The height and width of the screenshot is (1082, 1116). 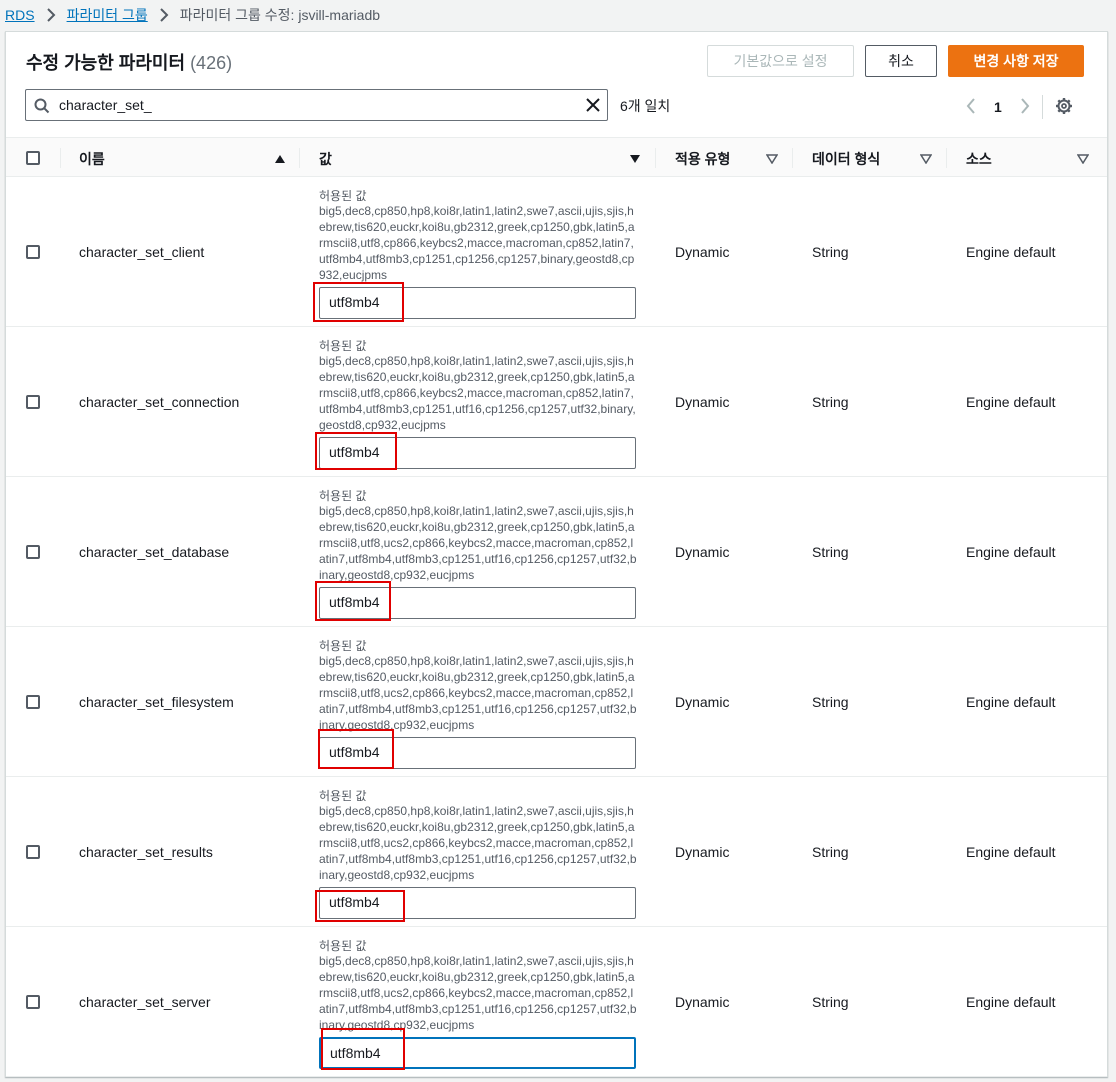 I want to click on column-header-source: 소스, so click(x=979, y=159).